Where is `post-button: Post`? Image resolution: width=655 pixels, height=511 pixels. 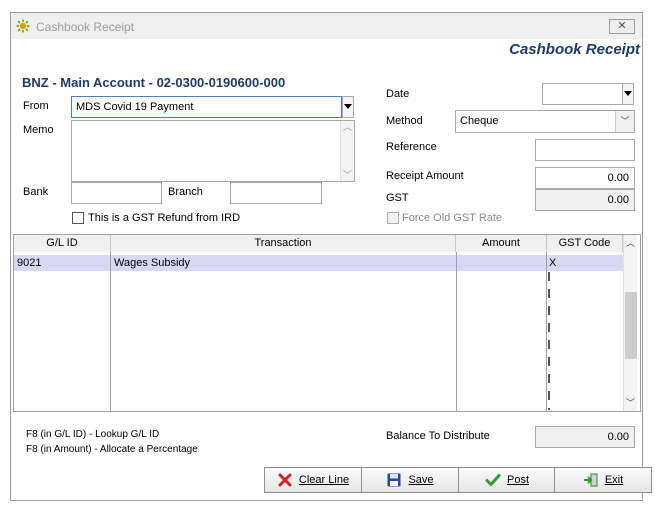
post-button: Post is located at coordinates (507, 480).